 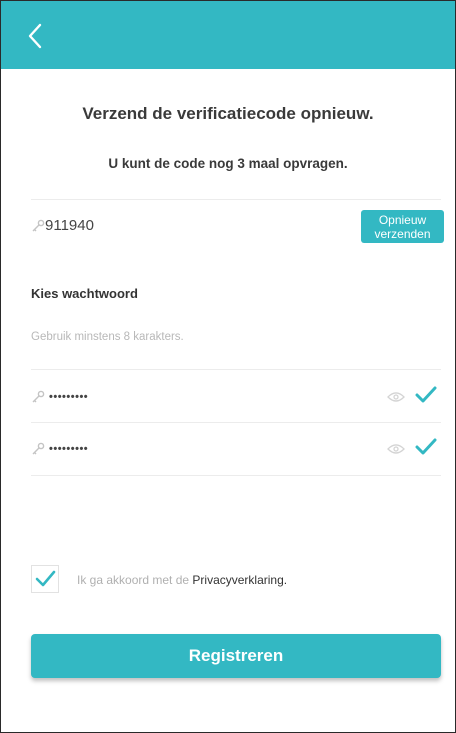 I want to click on agreement-prefix: Ik ga akkoord met de, so click(x=135, y=580).